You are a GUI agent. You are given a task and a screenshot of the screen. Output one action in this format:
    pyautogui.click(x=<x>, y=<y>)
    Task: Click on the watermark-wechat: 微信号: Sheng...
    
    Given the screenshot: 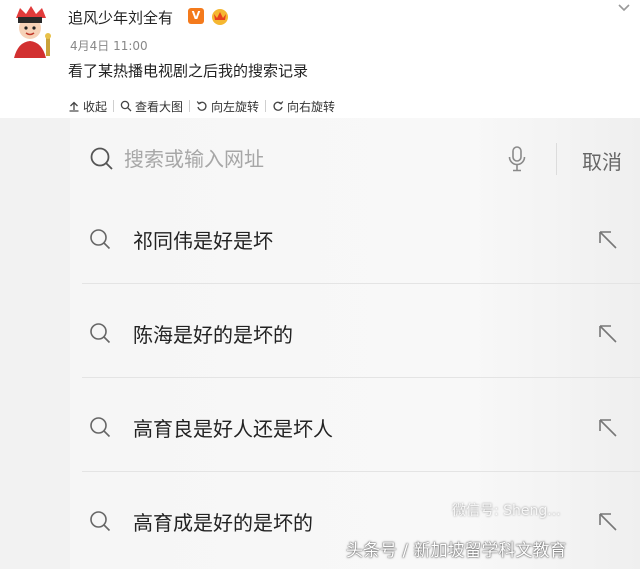 What is the action you would take?
    pyautogui.click(x=506, y=511)
    